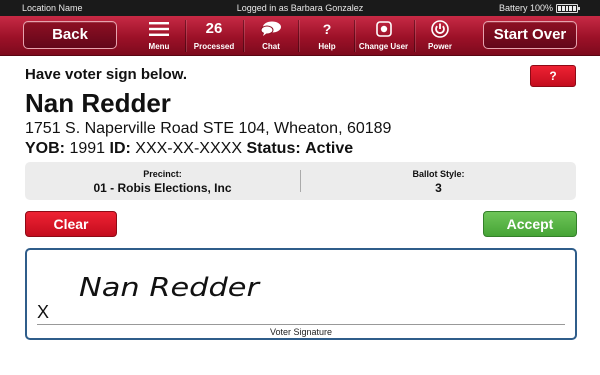 The height and width of the screenshot is (375, 600). What do you see at coordinates (120, 148) in the screenshot?
I see `id-label: ID:` at bounding box center [120, 148].